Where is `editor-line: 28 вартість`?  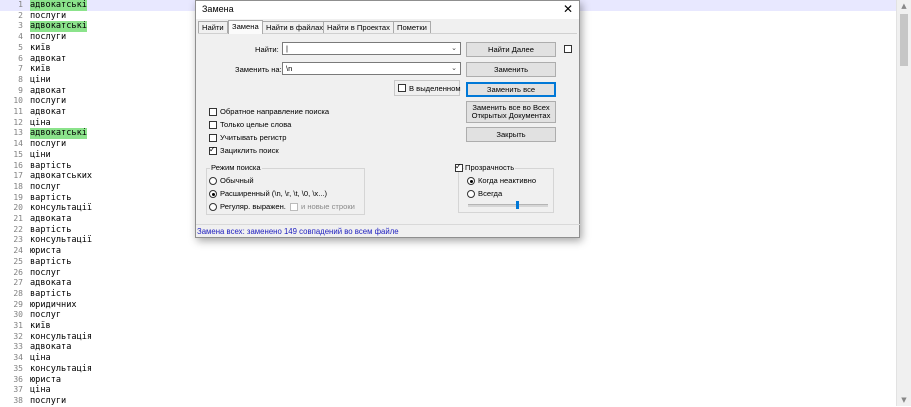 editor-line: 28 вартість is located at coordinates (448, 294).